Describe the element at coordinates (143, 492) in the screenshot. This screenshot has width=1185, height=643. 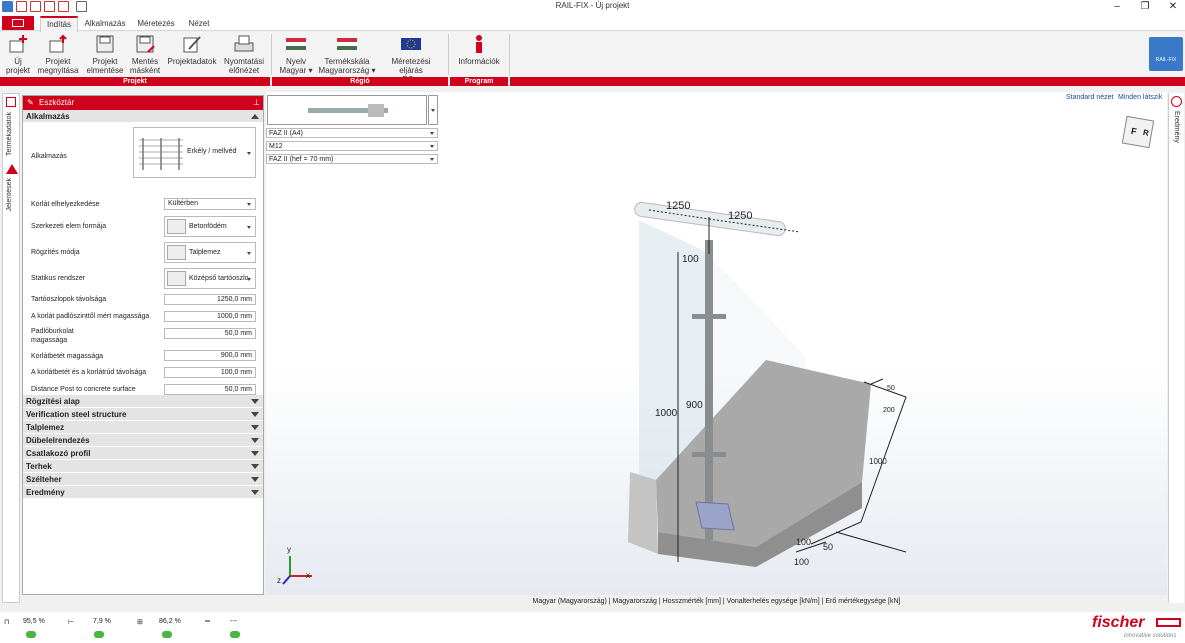
I see `section-eredmeny: Eredmény` at that location.